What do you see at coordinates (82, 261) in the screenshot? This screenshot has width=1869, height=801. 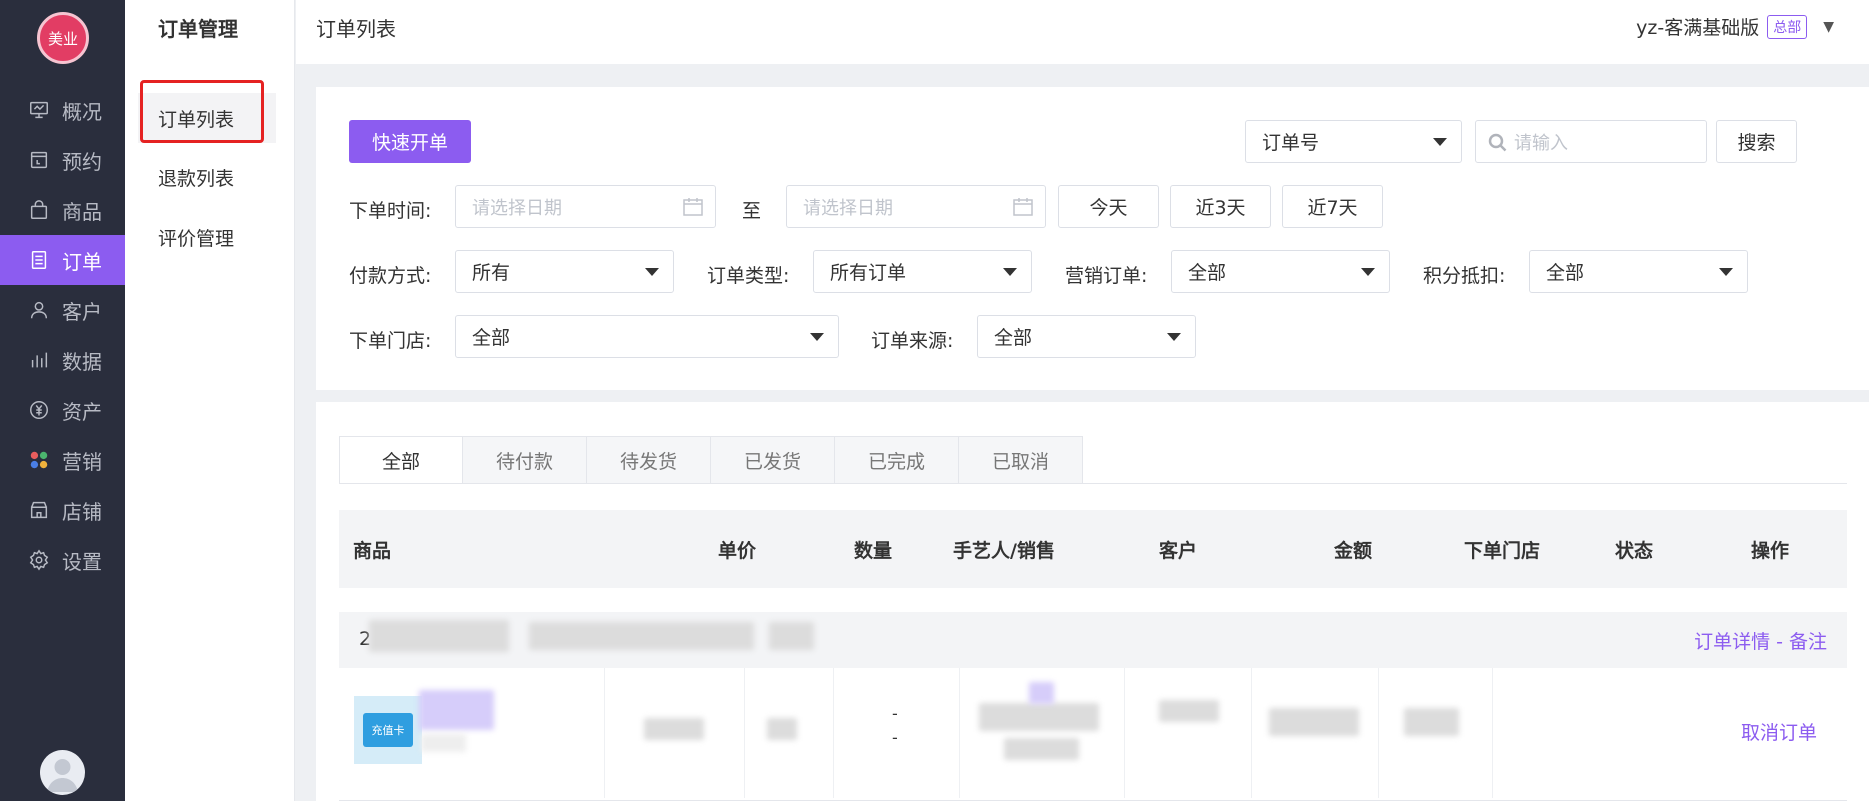 I see `nav-item-label: 订单` at bounding box center [82, 261].